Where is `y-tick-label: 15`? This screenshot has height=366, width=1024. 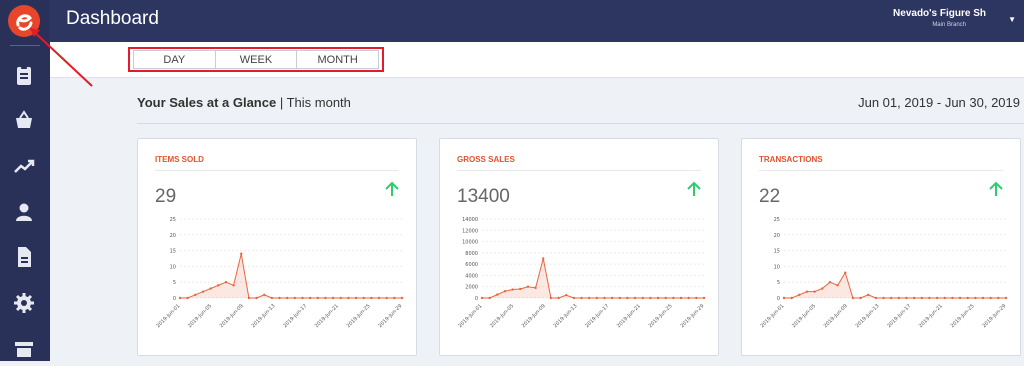 y-tick-label: 15 is located at coordinates (173, 252).